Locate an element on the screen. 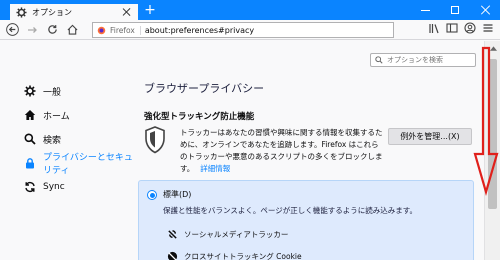  minimize-button is located at coordinates (425, 10).